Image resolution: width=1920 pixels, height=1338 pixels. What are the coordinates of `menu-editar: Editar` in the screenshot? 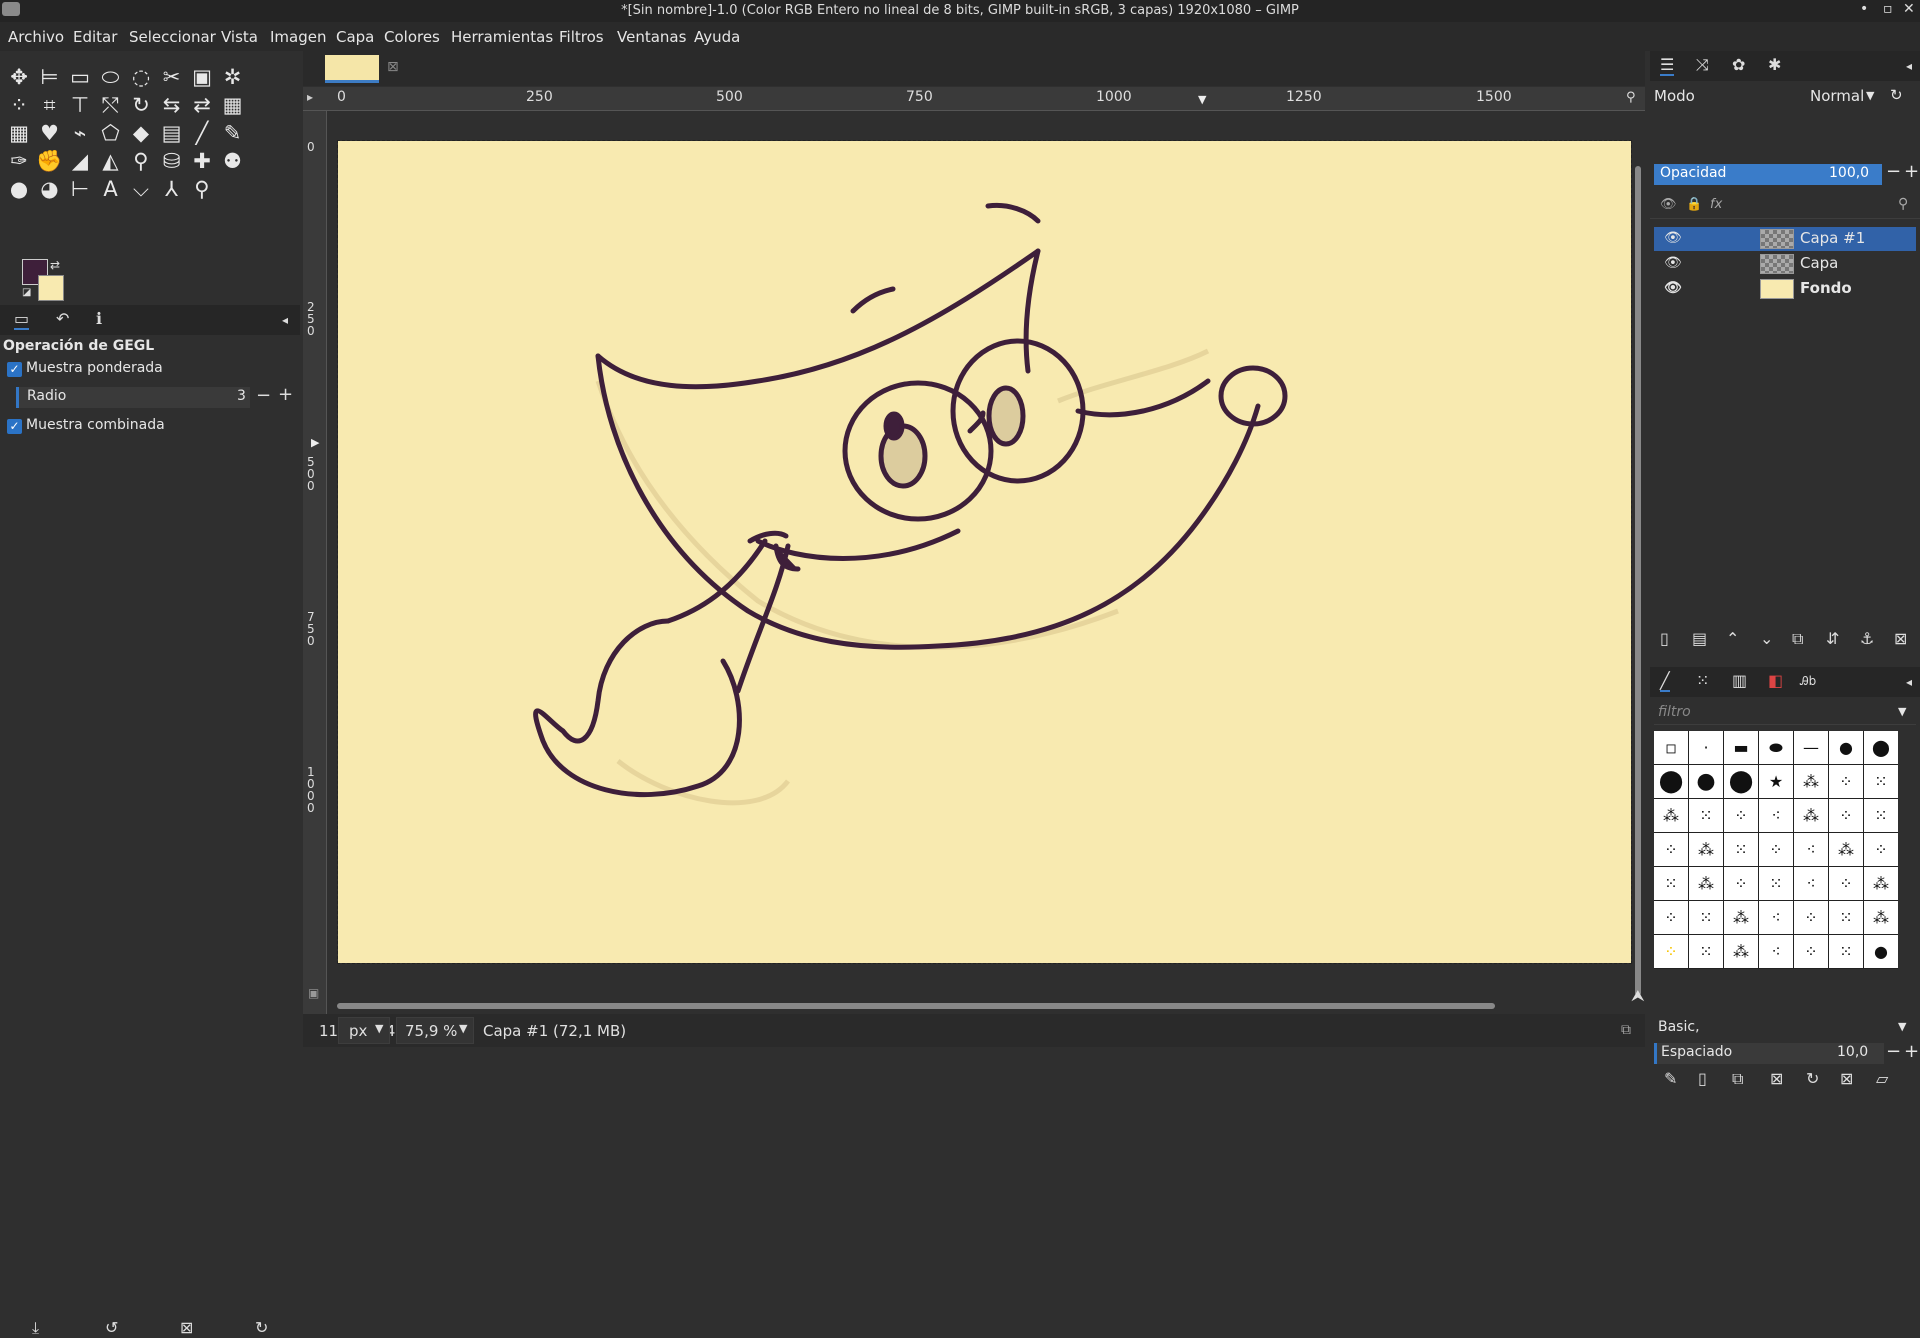 It's located at (95, 37).